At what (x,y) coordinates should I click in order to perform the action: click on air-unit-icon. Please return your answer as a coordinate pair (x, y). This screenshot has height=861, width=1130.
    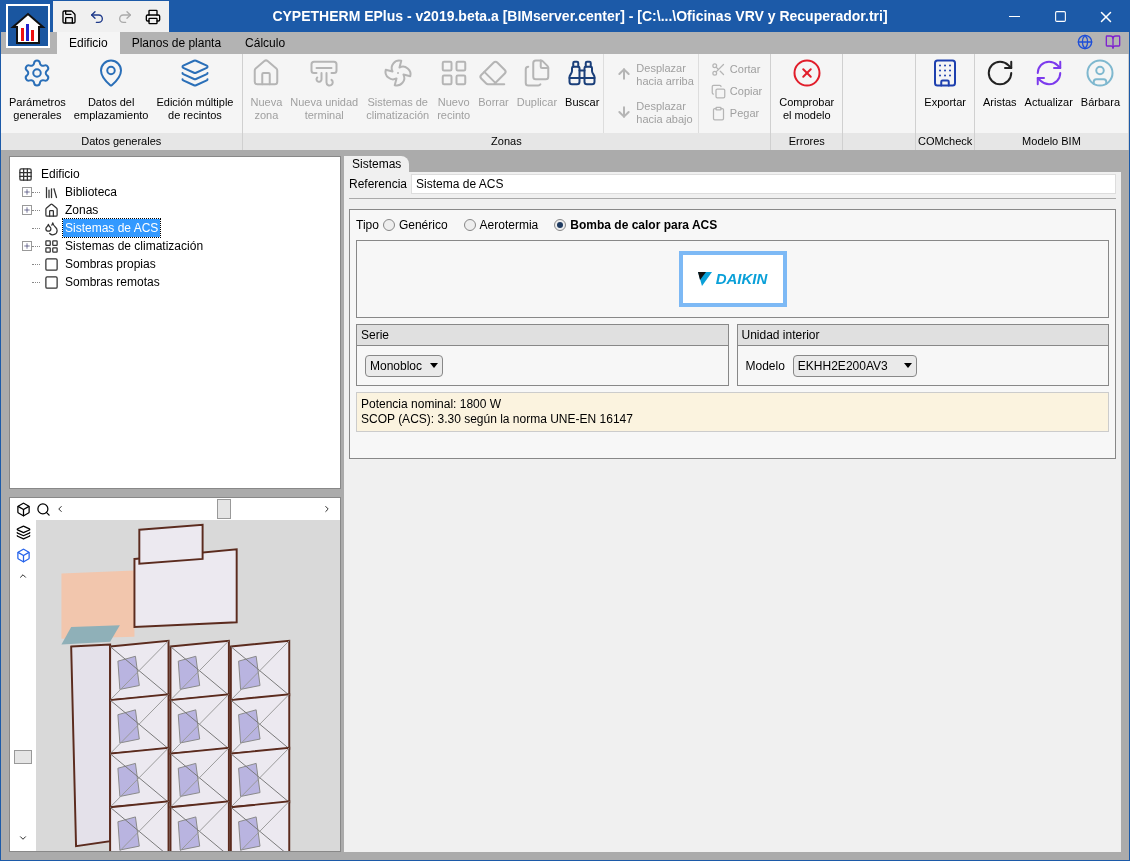
    Looking at the image, I should click on (324, 73).